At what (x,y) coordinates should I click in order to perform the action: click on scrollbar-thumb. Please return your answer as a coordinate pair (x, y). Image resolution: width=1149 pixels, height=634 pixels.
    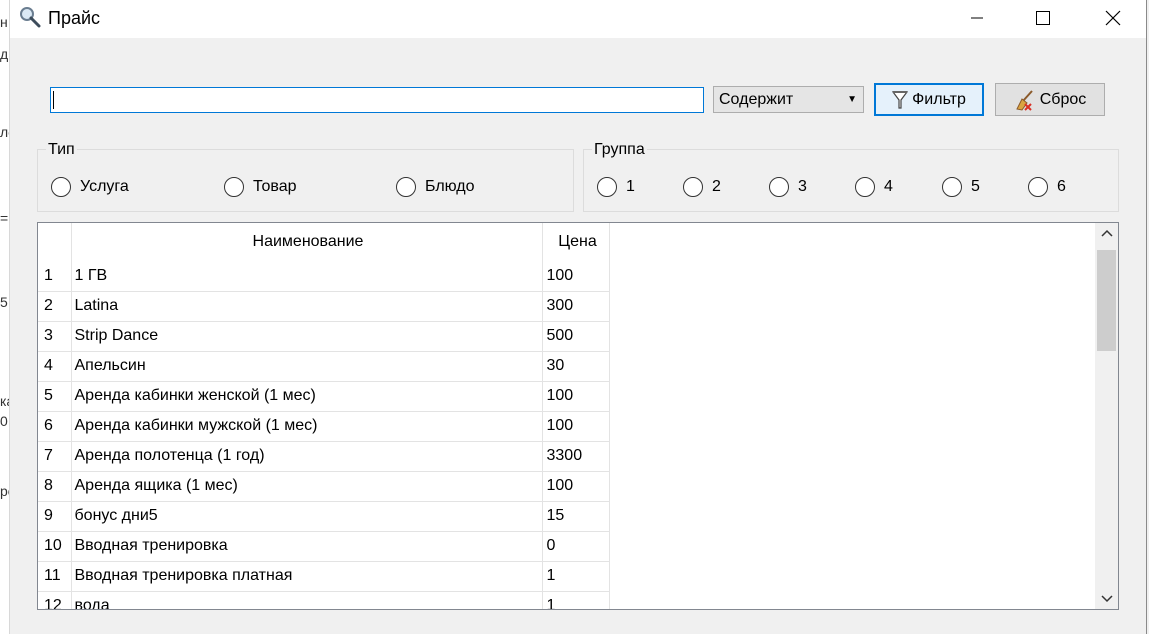
    Looking at the image, I should click on (1106, 300).